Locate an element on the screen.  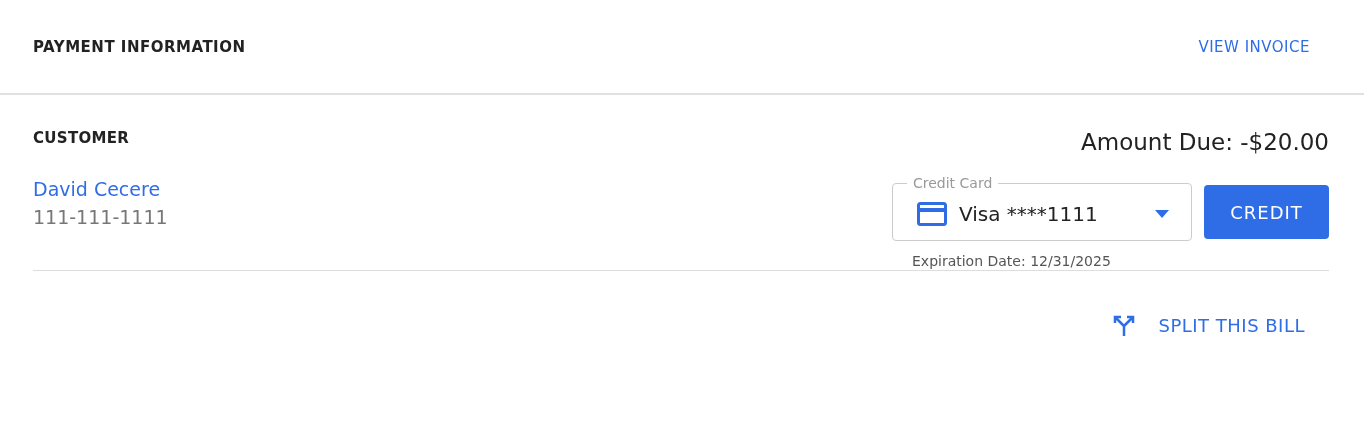
section-title: PAYMENT INFORMATION is located at coordinates (139, 46).